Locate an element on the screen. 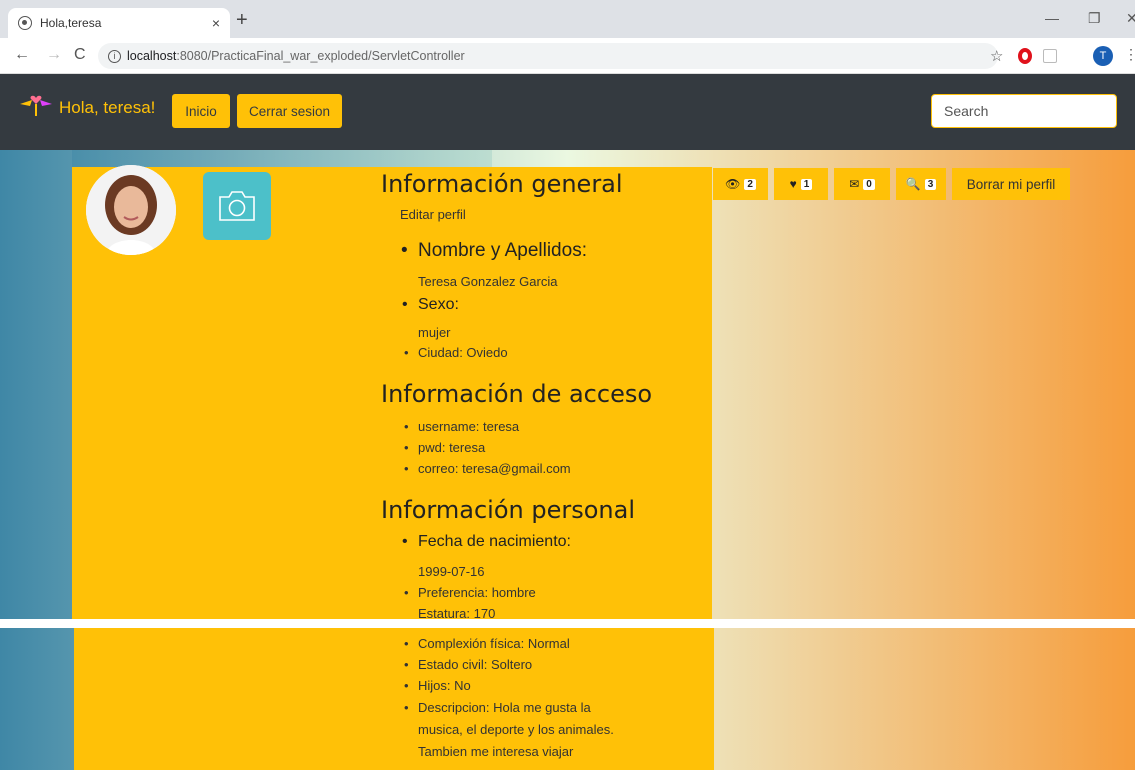 The image size is (1135, 770). marital-item: Estado civil: Soltero is located at coordinates (468, 664).